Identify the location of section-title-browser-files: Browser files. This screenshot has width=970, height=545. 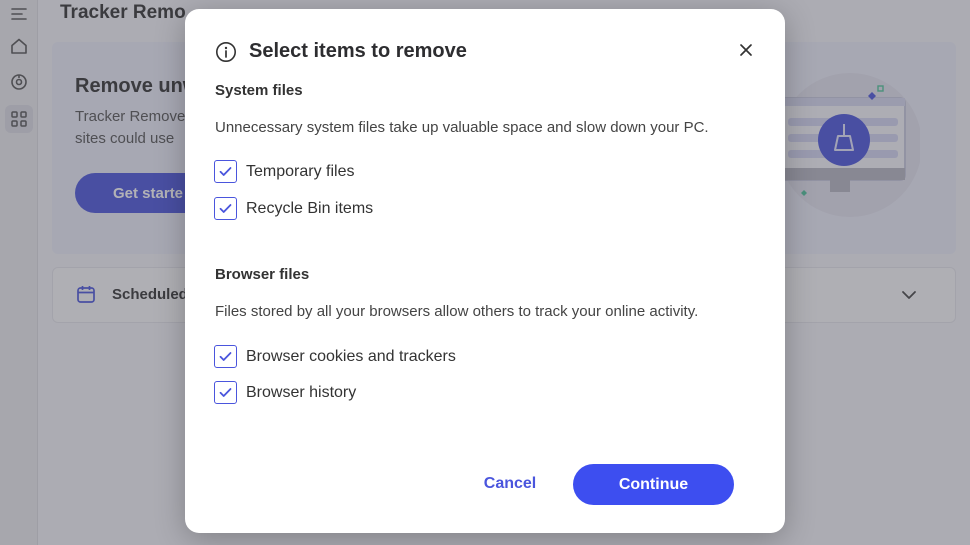
(262, 274).